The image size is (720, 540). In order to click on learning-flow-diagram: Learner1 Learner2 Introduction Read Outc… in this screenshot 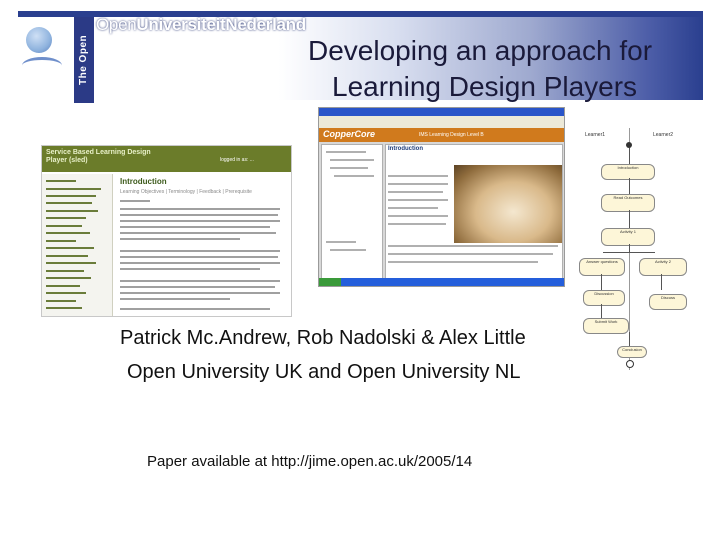, I will do `click(633, 249)`.